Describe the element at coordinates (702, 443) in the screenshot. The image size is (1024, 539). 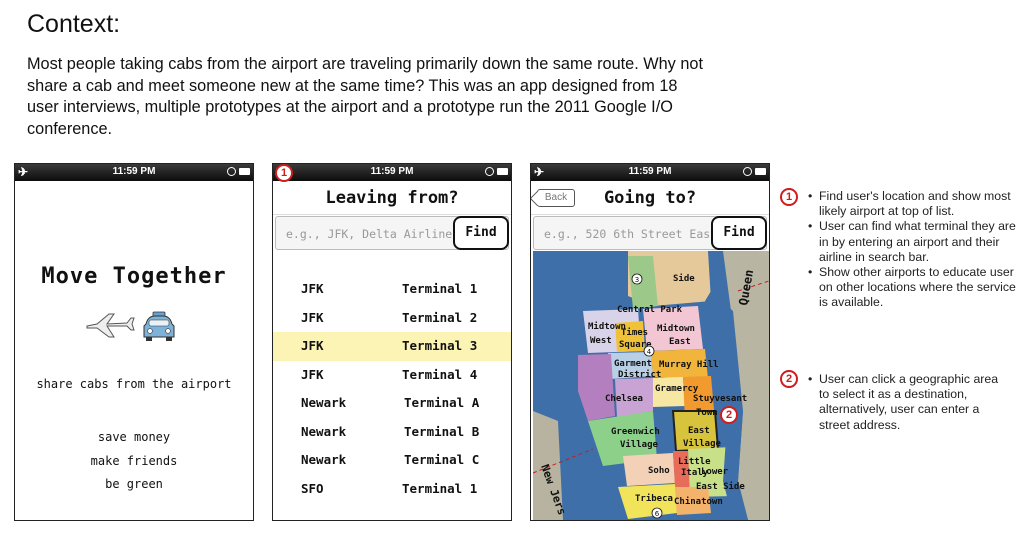
I see `label-east-village-2: Village` at that location.